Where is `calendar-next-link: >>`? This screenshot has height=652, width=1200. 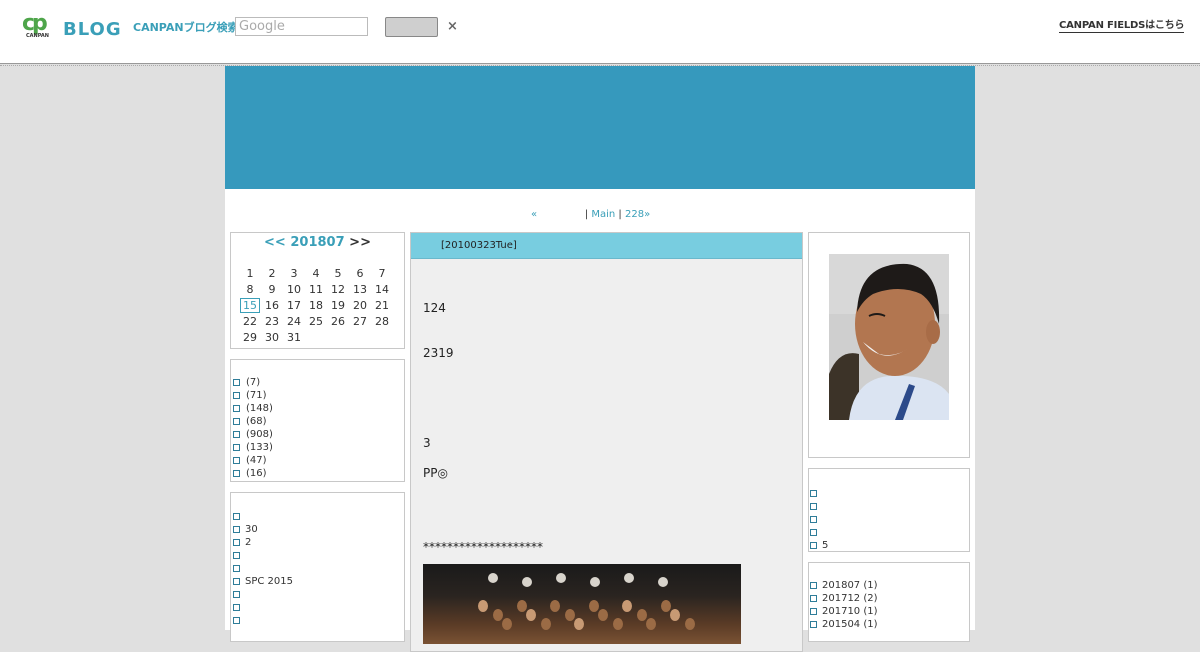 calendar-next-link: >> is located at coordinates (360, 242).